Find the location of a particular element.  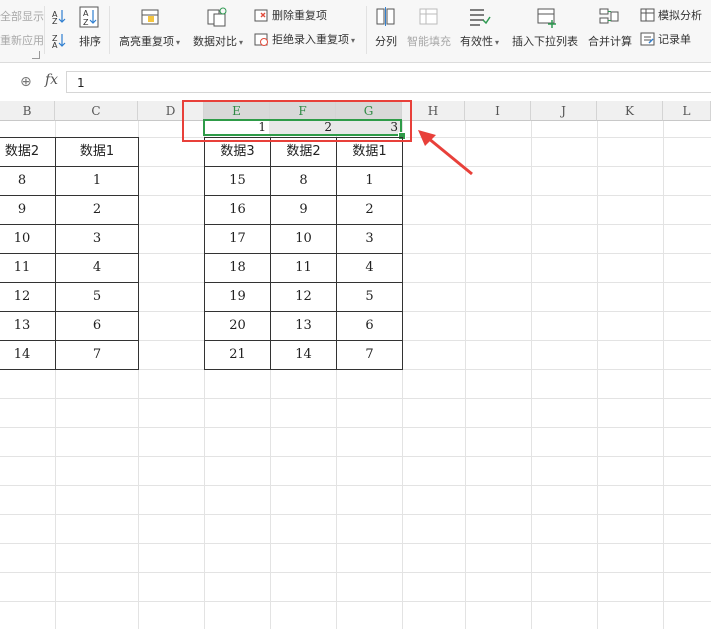

right-table-cell: 12 is located at coordinates (303, 296).